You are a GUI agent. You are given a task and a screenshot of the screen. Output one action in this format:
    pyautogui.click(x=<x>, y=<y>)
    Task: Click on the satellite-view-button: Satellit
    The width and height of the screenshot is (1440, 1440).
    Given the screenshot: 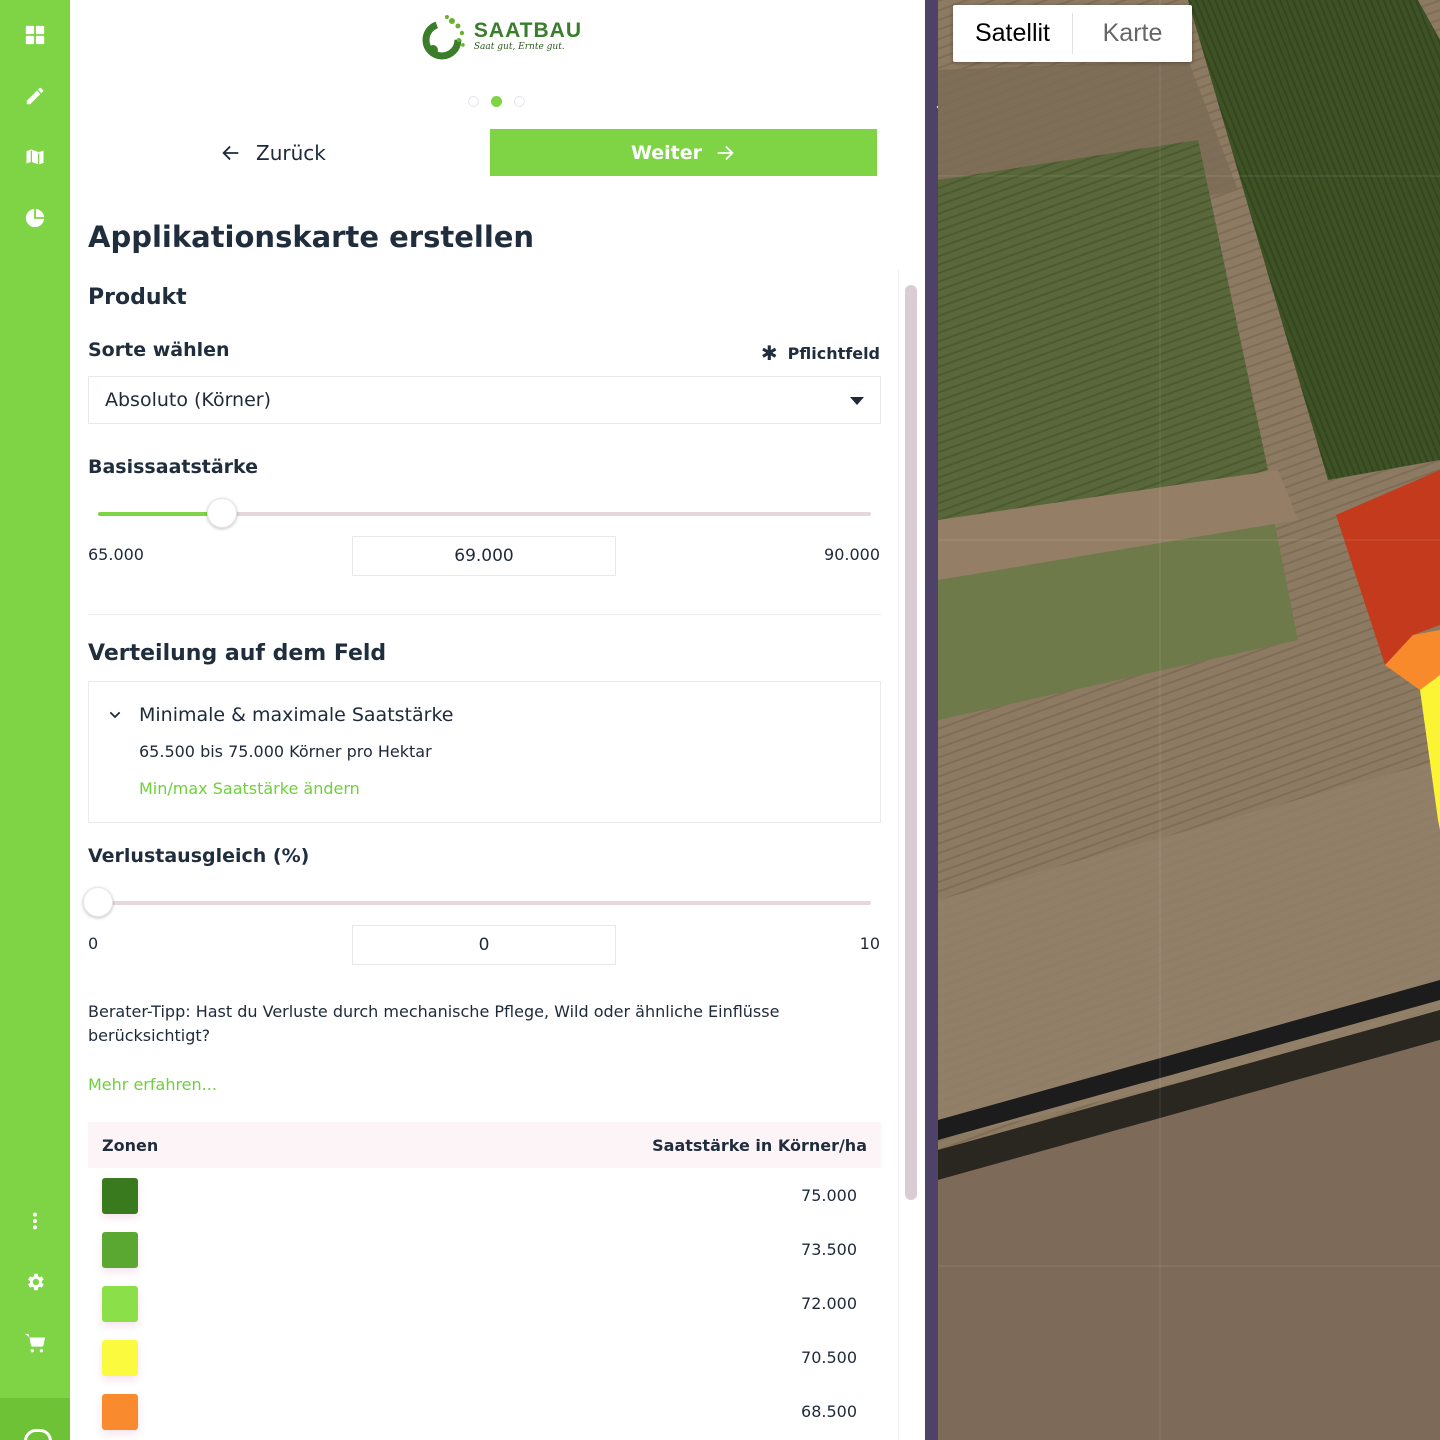 What is the action you would take?
    pyautogui.click(x=1012, y=33)
    